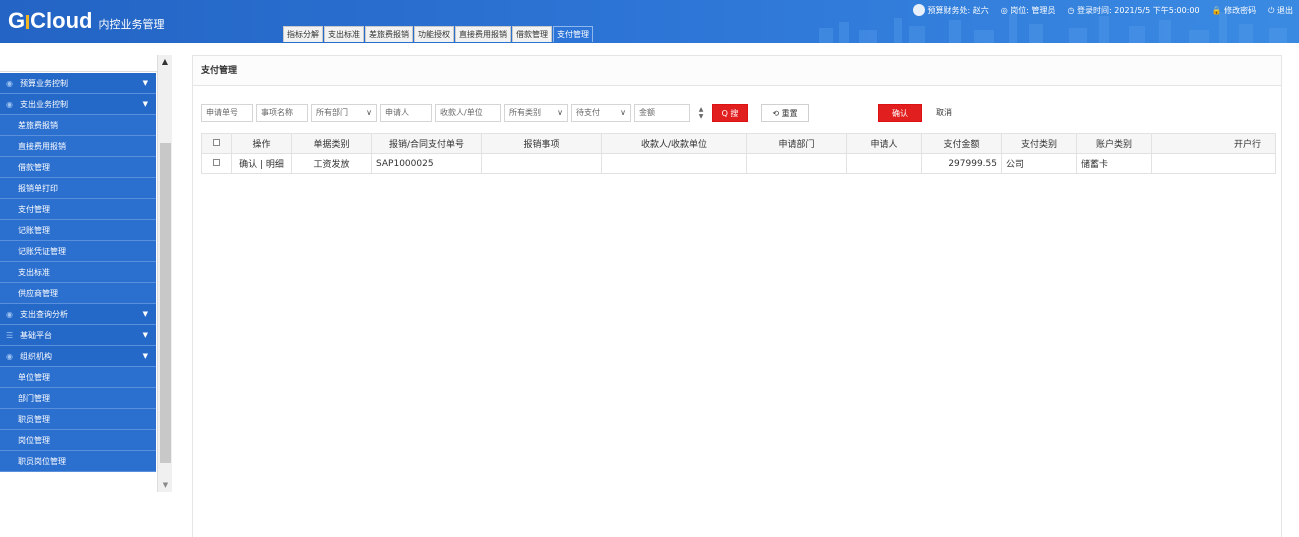 Image resolution: width=1299 pixels, height=537 pixels. I want to click on list-icon: ☰, so click(10, 335).